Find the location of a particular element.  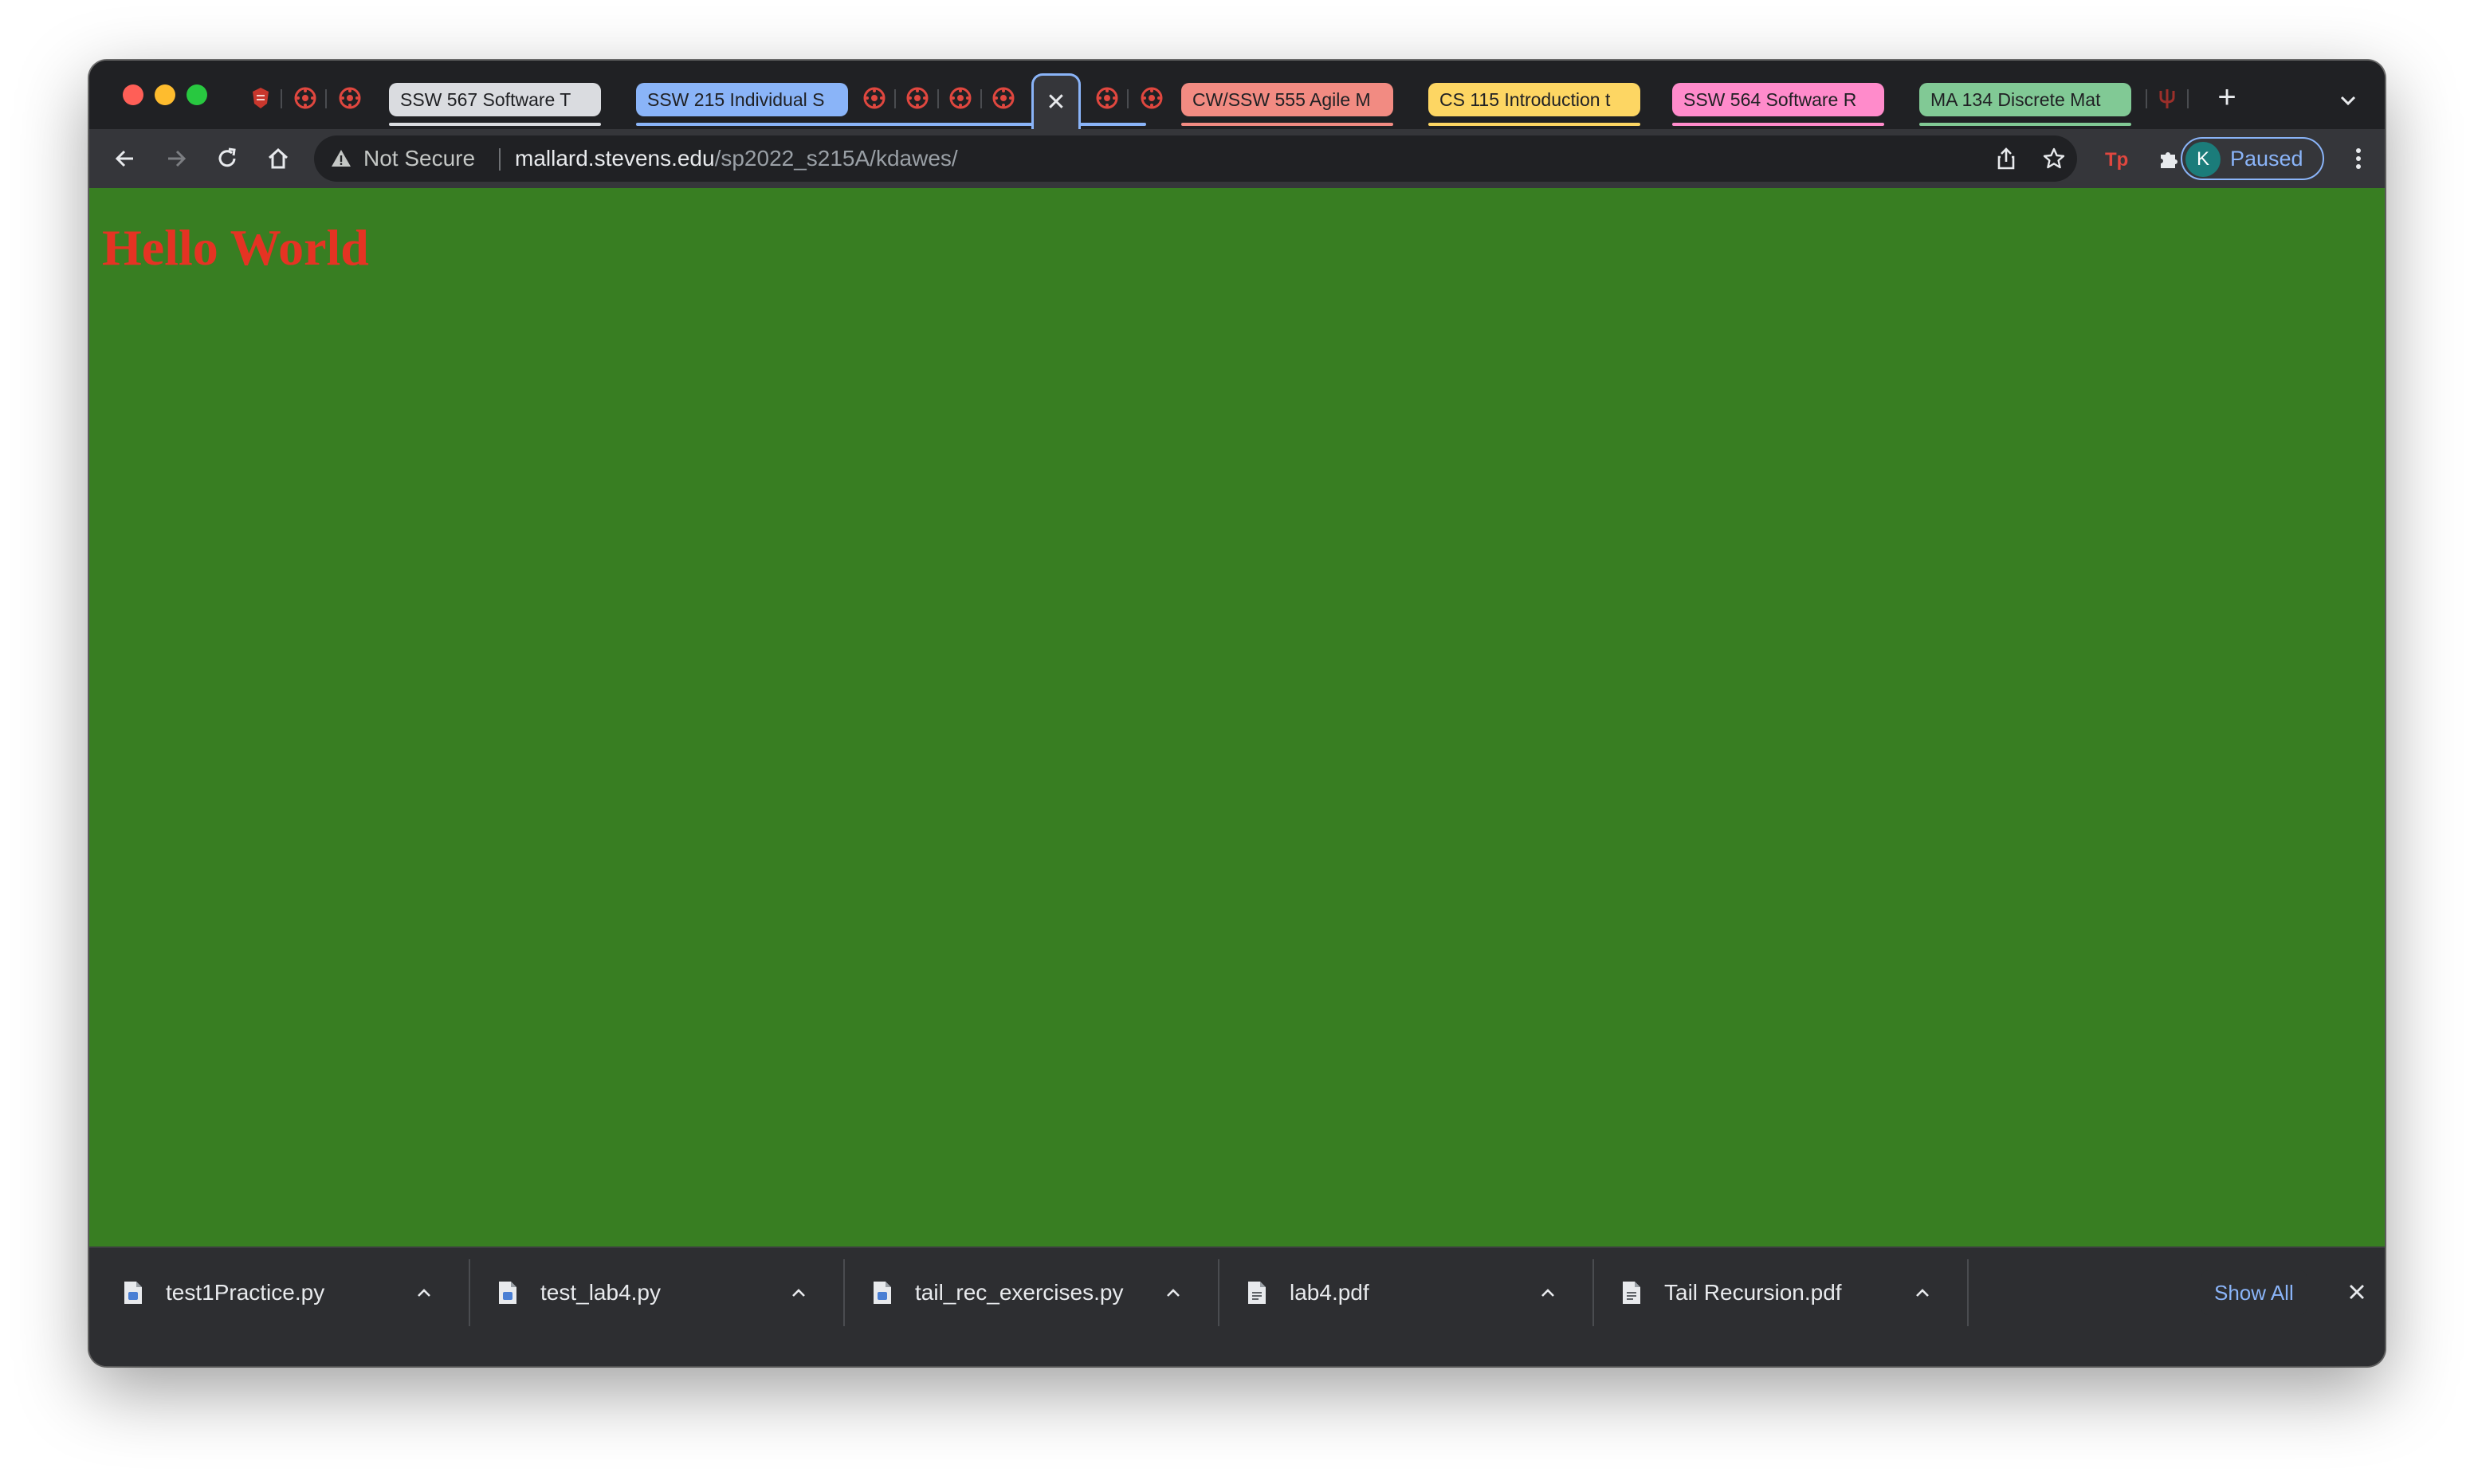

zoom-window-button is located at coordinates (197, 94).